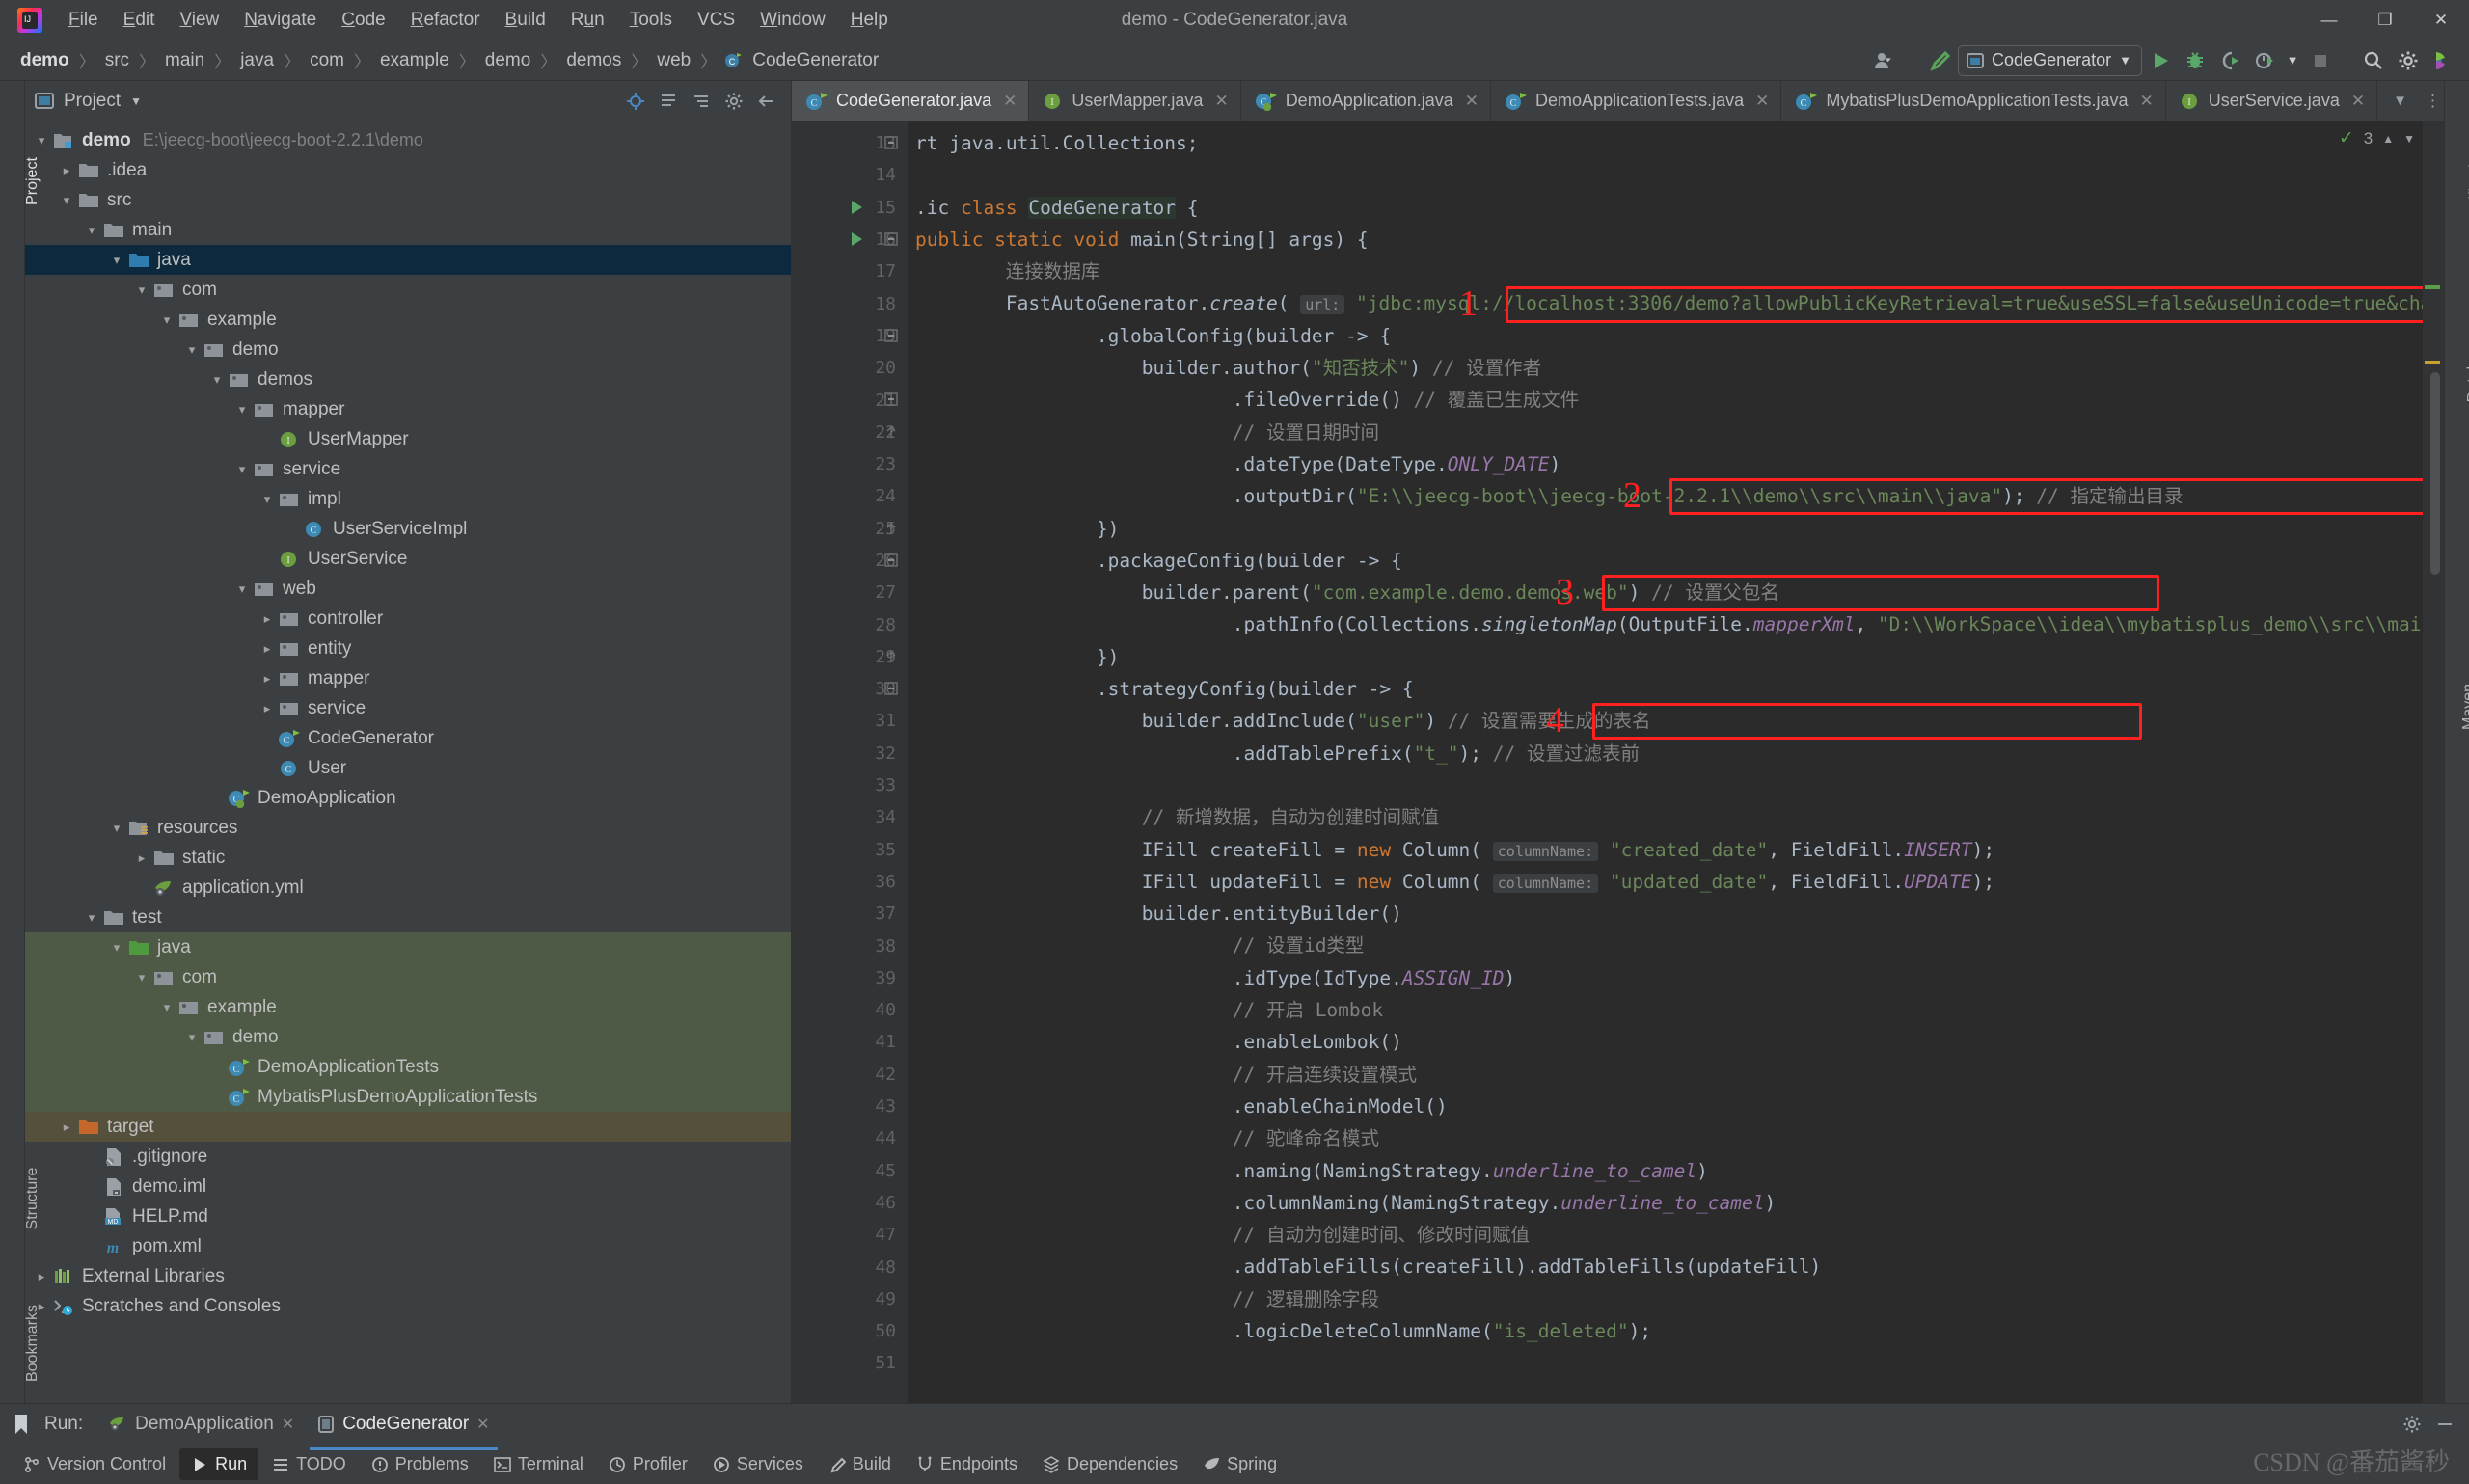 This screenshot has width=2469, height=1484. What do you see at coordinates (2412, 1424) in the screenshot?
I see `run-panel-settings-icon` at bounding box center [2412, 1424].